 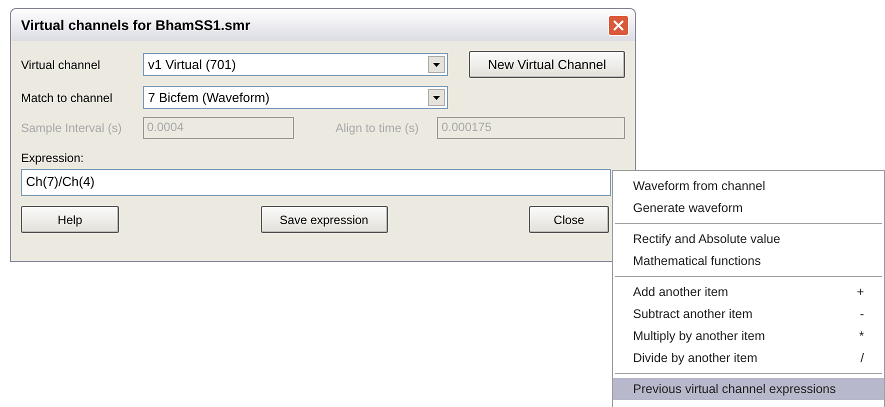 I want to click on menu-item: Mathematical functions, so click(x=748, y=261).